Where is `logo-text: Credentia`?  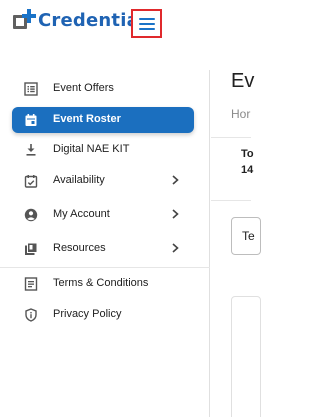 logo-text: Credentia is located at coordinates (88, 20).